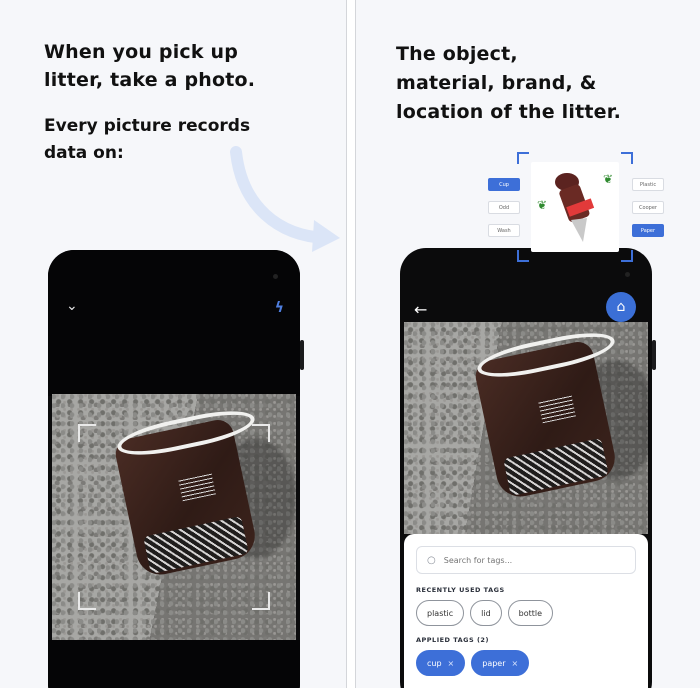 This screenshot has height=688, width=700. Describe the element at coordinates (452, 640) in the screenshot. I see `applied-tags-label: APPLIED TAGS (2)` at that location.